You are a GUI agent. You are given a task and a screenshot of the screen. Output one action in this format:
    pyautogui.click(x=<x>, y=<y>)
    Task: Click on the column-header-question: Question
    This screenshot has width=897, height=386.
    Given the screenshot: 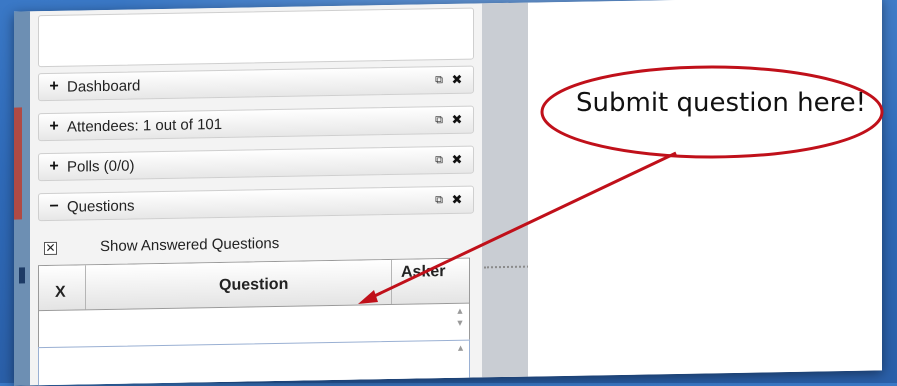 What is the action you would take?
    pyautogui.click(x=253, y=285)
    